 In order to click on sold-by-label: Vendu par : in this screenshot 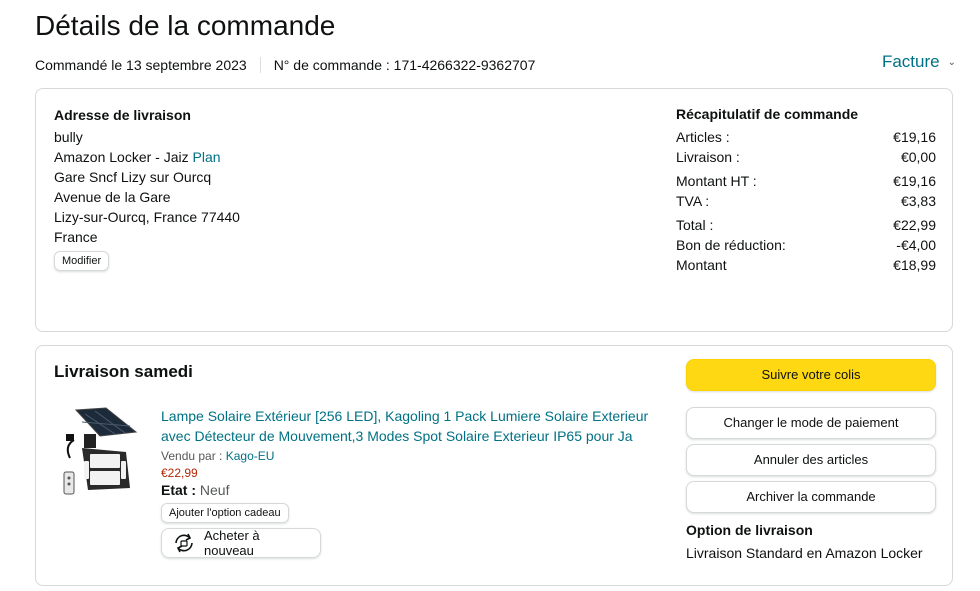, I will do `click(192, 456)`.